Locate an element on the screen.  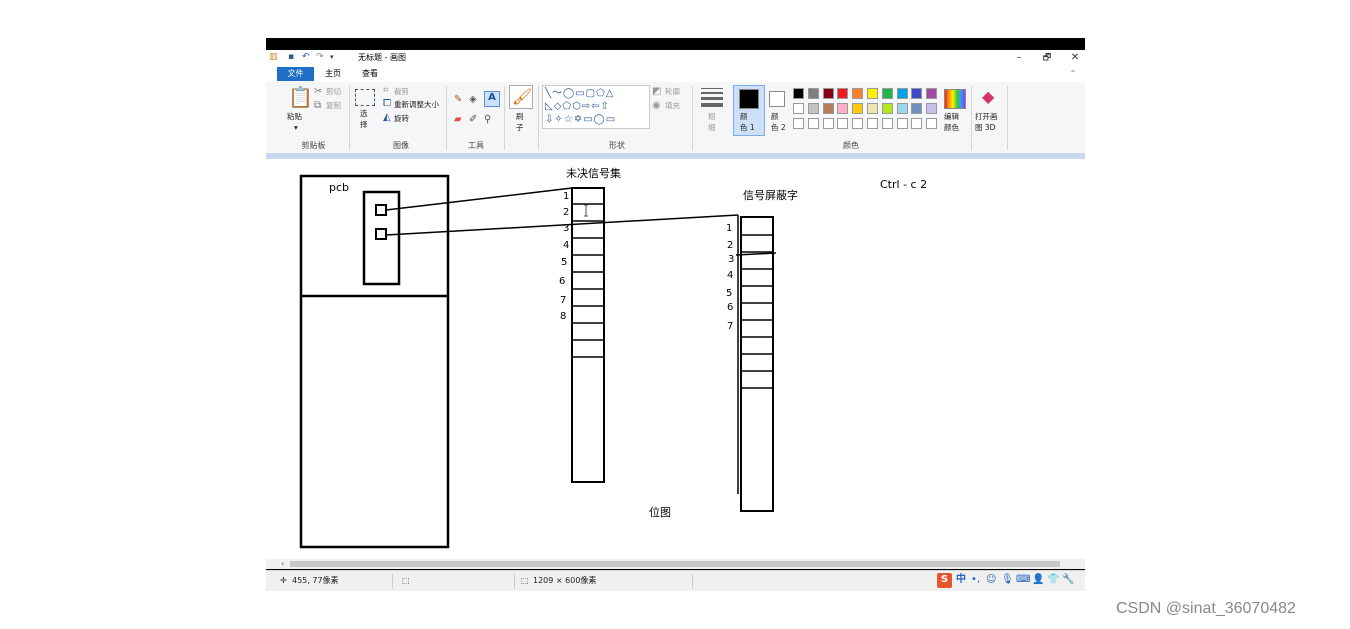
color-picker-icon: ✐ is located at coordinates (473, 120).